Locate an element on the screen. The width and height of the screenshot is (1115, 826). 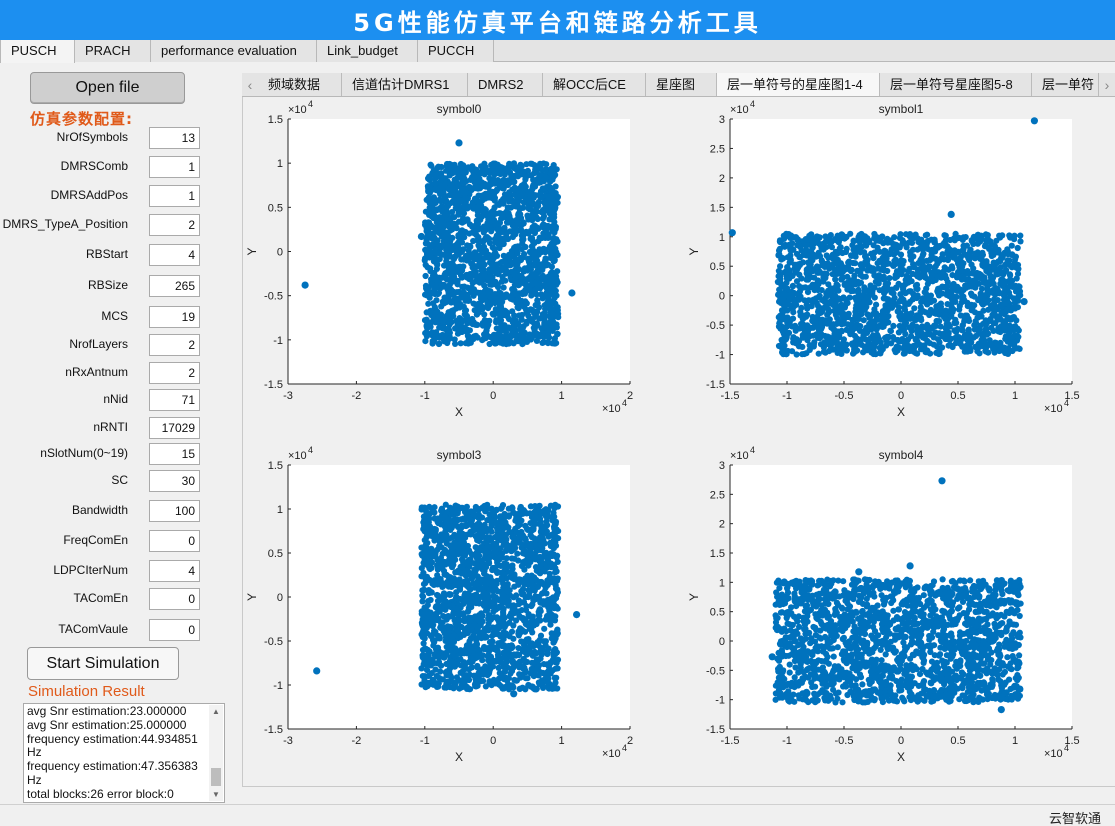
param-row: TAComEn 0 is located at coordinates (105, 599).